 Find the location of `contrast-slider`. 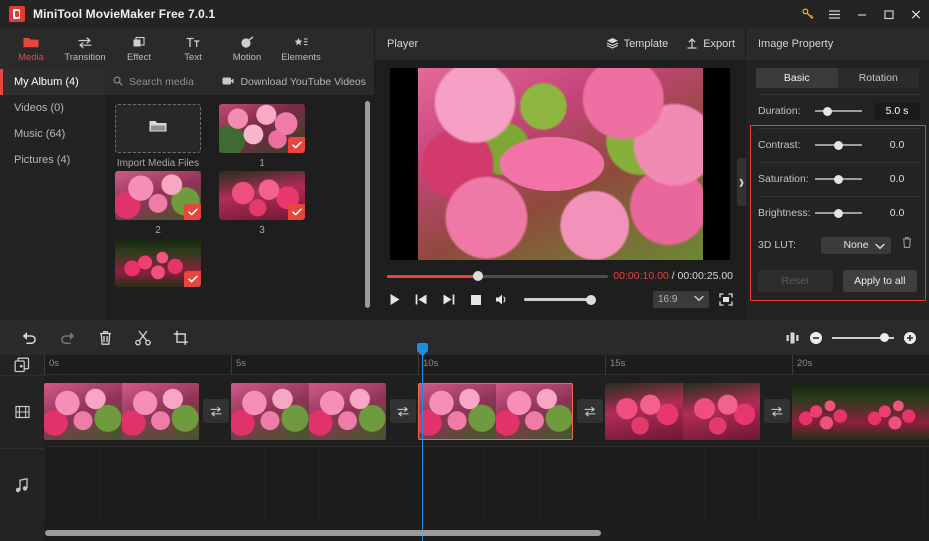

contrast-slider is located at coordinates (838, 145).